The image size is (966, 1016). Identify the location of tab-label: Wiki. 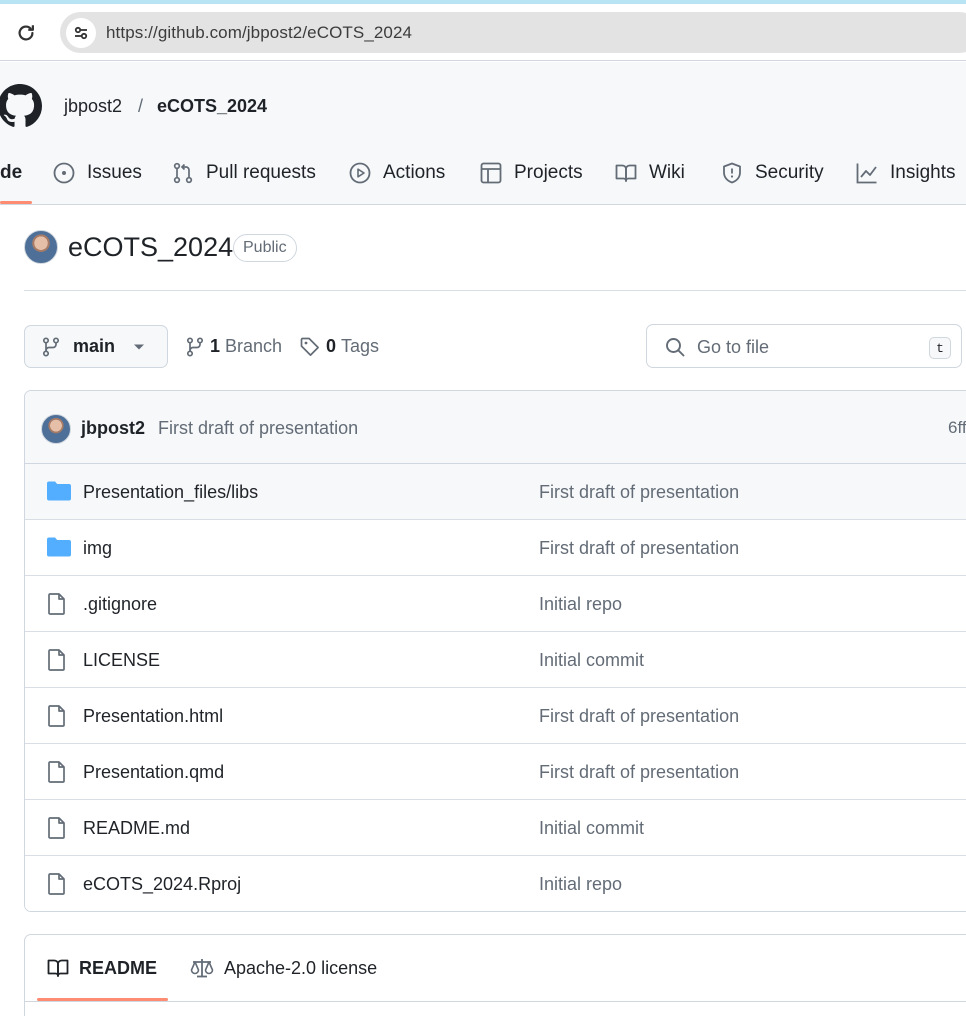
(667, 172).